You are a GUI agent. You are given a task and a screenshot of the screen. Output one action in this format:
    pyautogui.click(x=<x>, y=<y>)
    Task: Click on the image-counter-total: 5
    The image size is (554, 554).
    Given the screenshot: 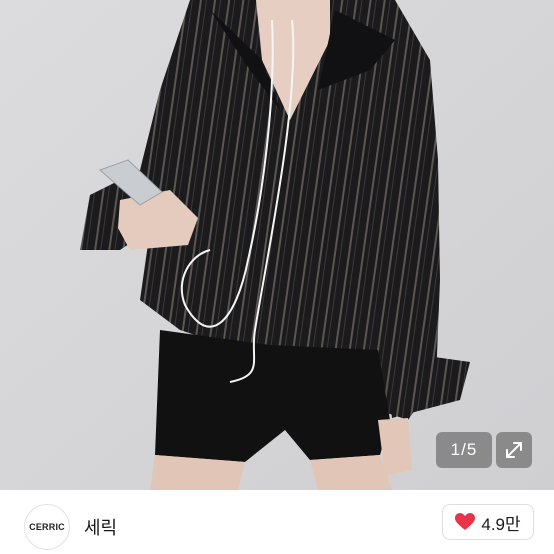 What is the action you would take?
    pyautogui.click(x=472, y=449)
    